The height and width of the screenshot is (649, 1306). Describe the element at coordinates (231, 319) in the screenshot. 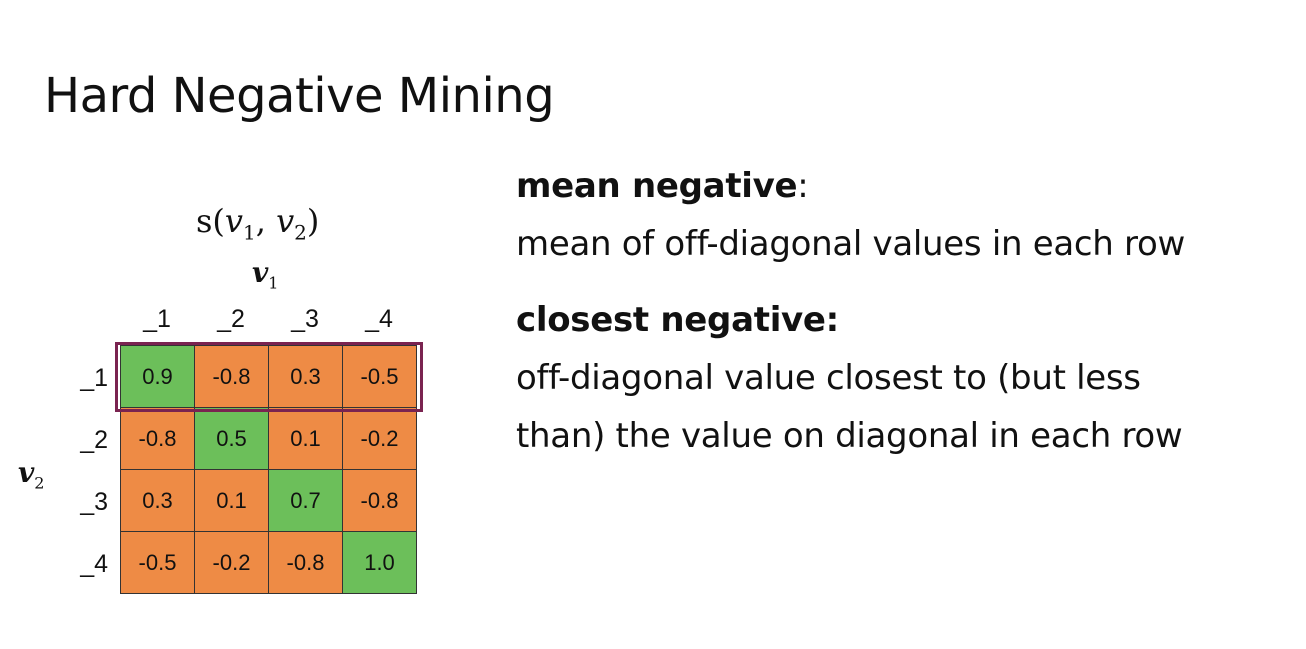

I see `column-header-2: _2` at that location.